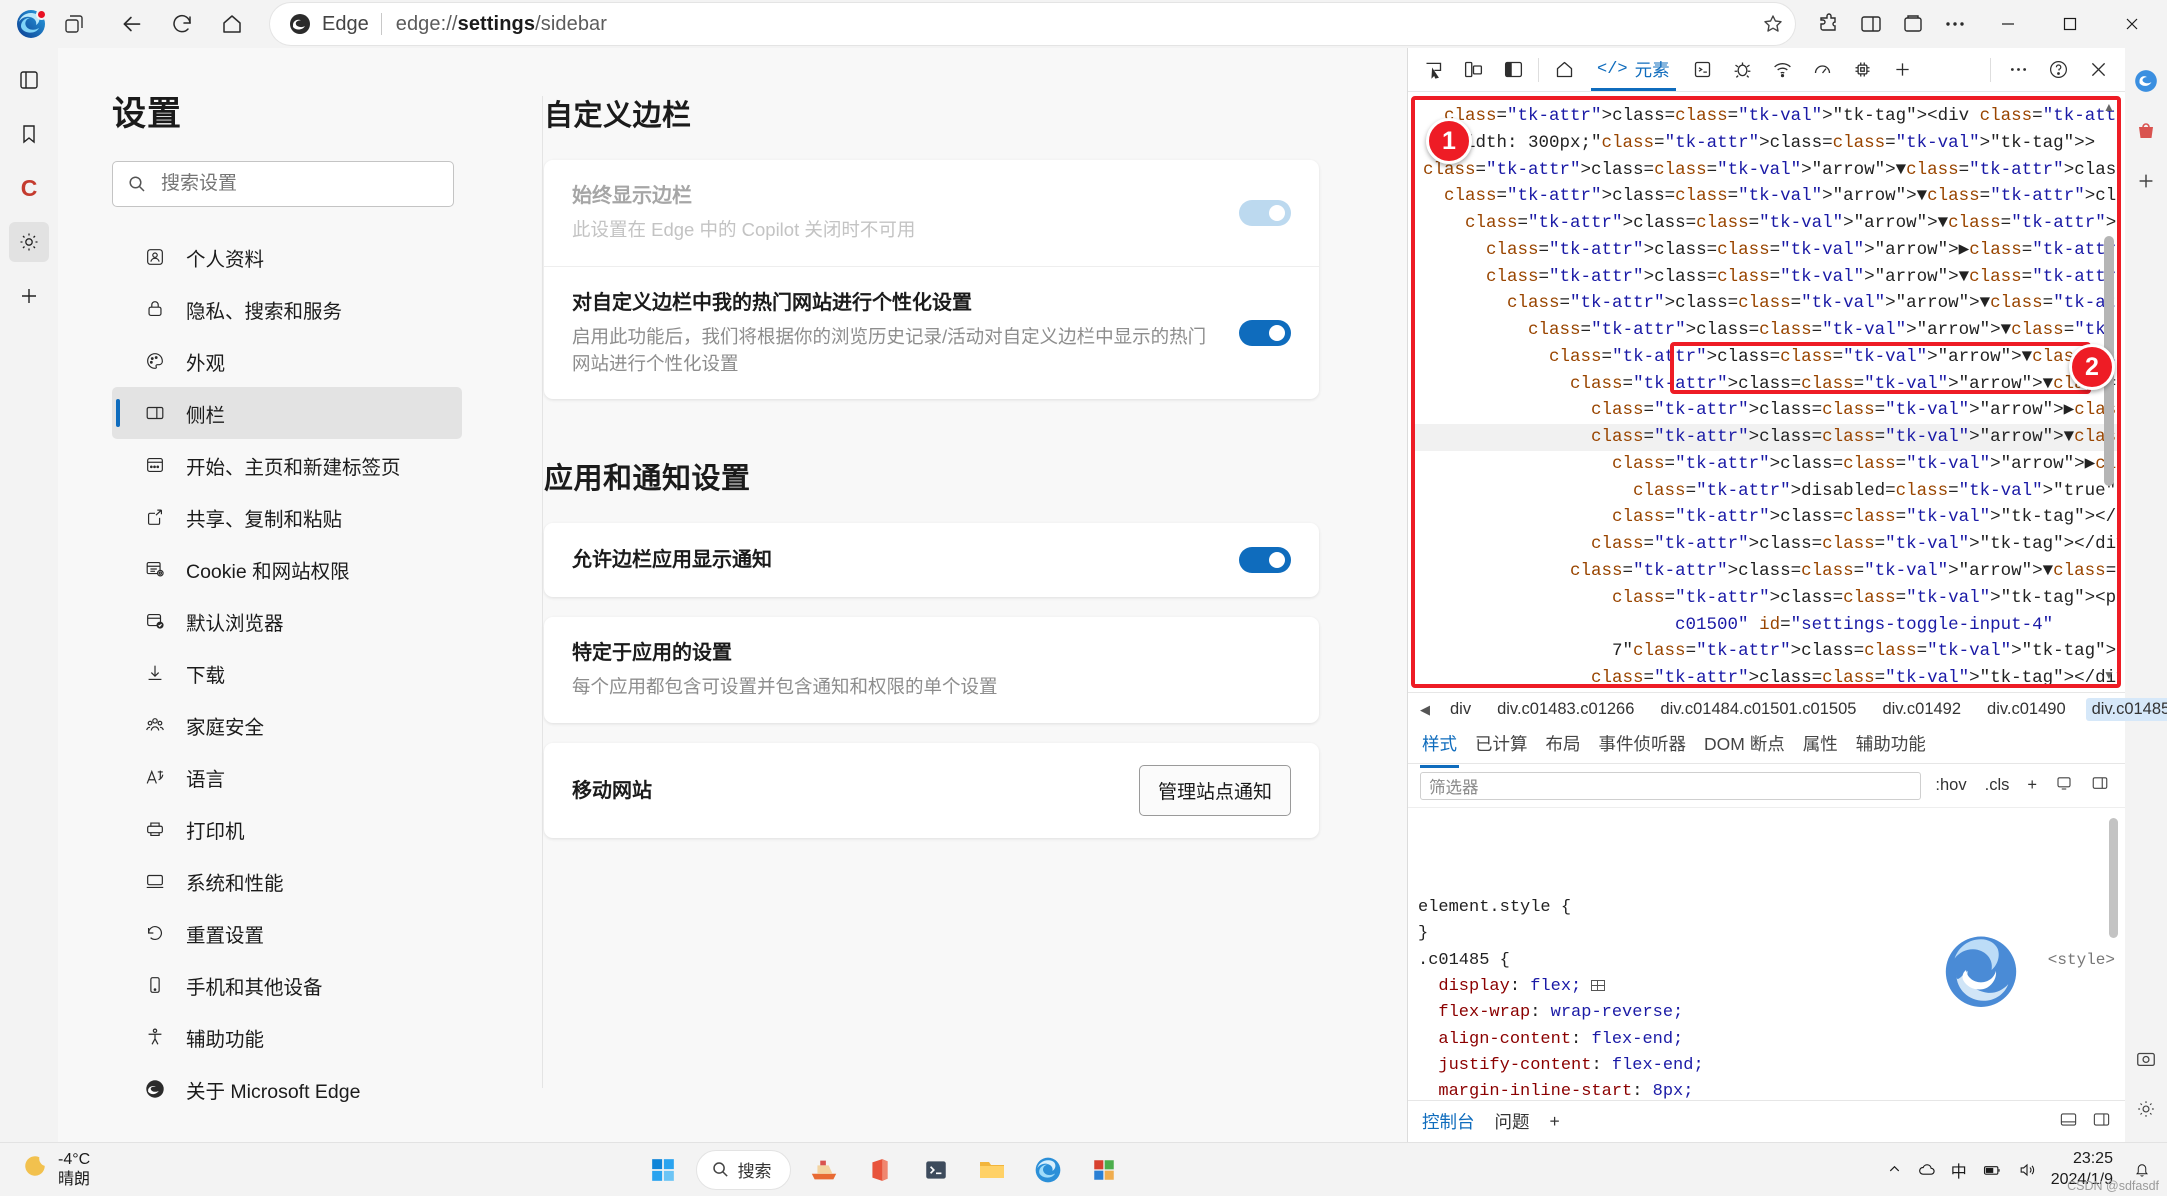  I want to click on taskbar-search: 搜索, so click(743, 1169).